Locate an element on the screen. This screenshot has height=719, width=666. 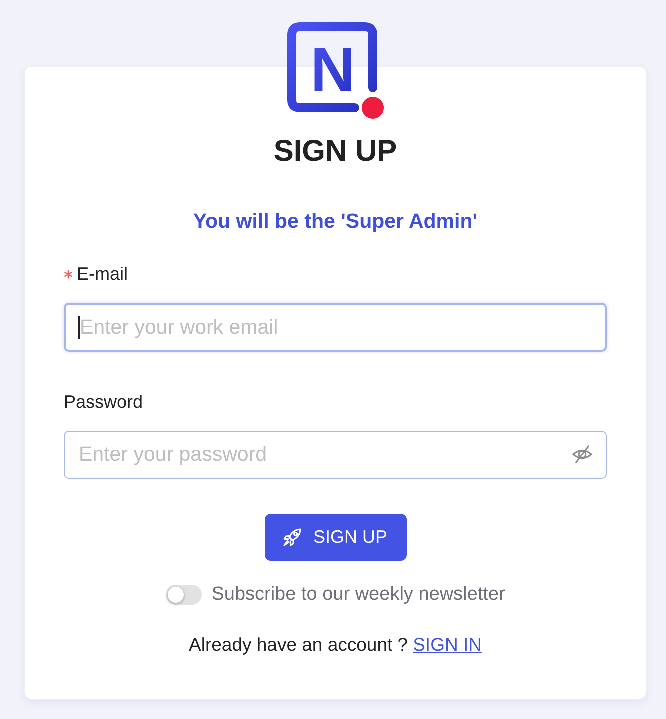
sign-in-link: SIGN IN is located at coordinates (447, 645).